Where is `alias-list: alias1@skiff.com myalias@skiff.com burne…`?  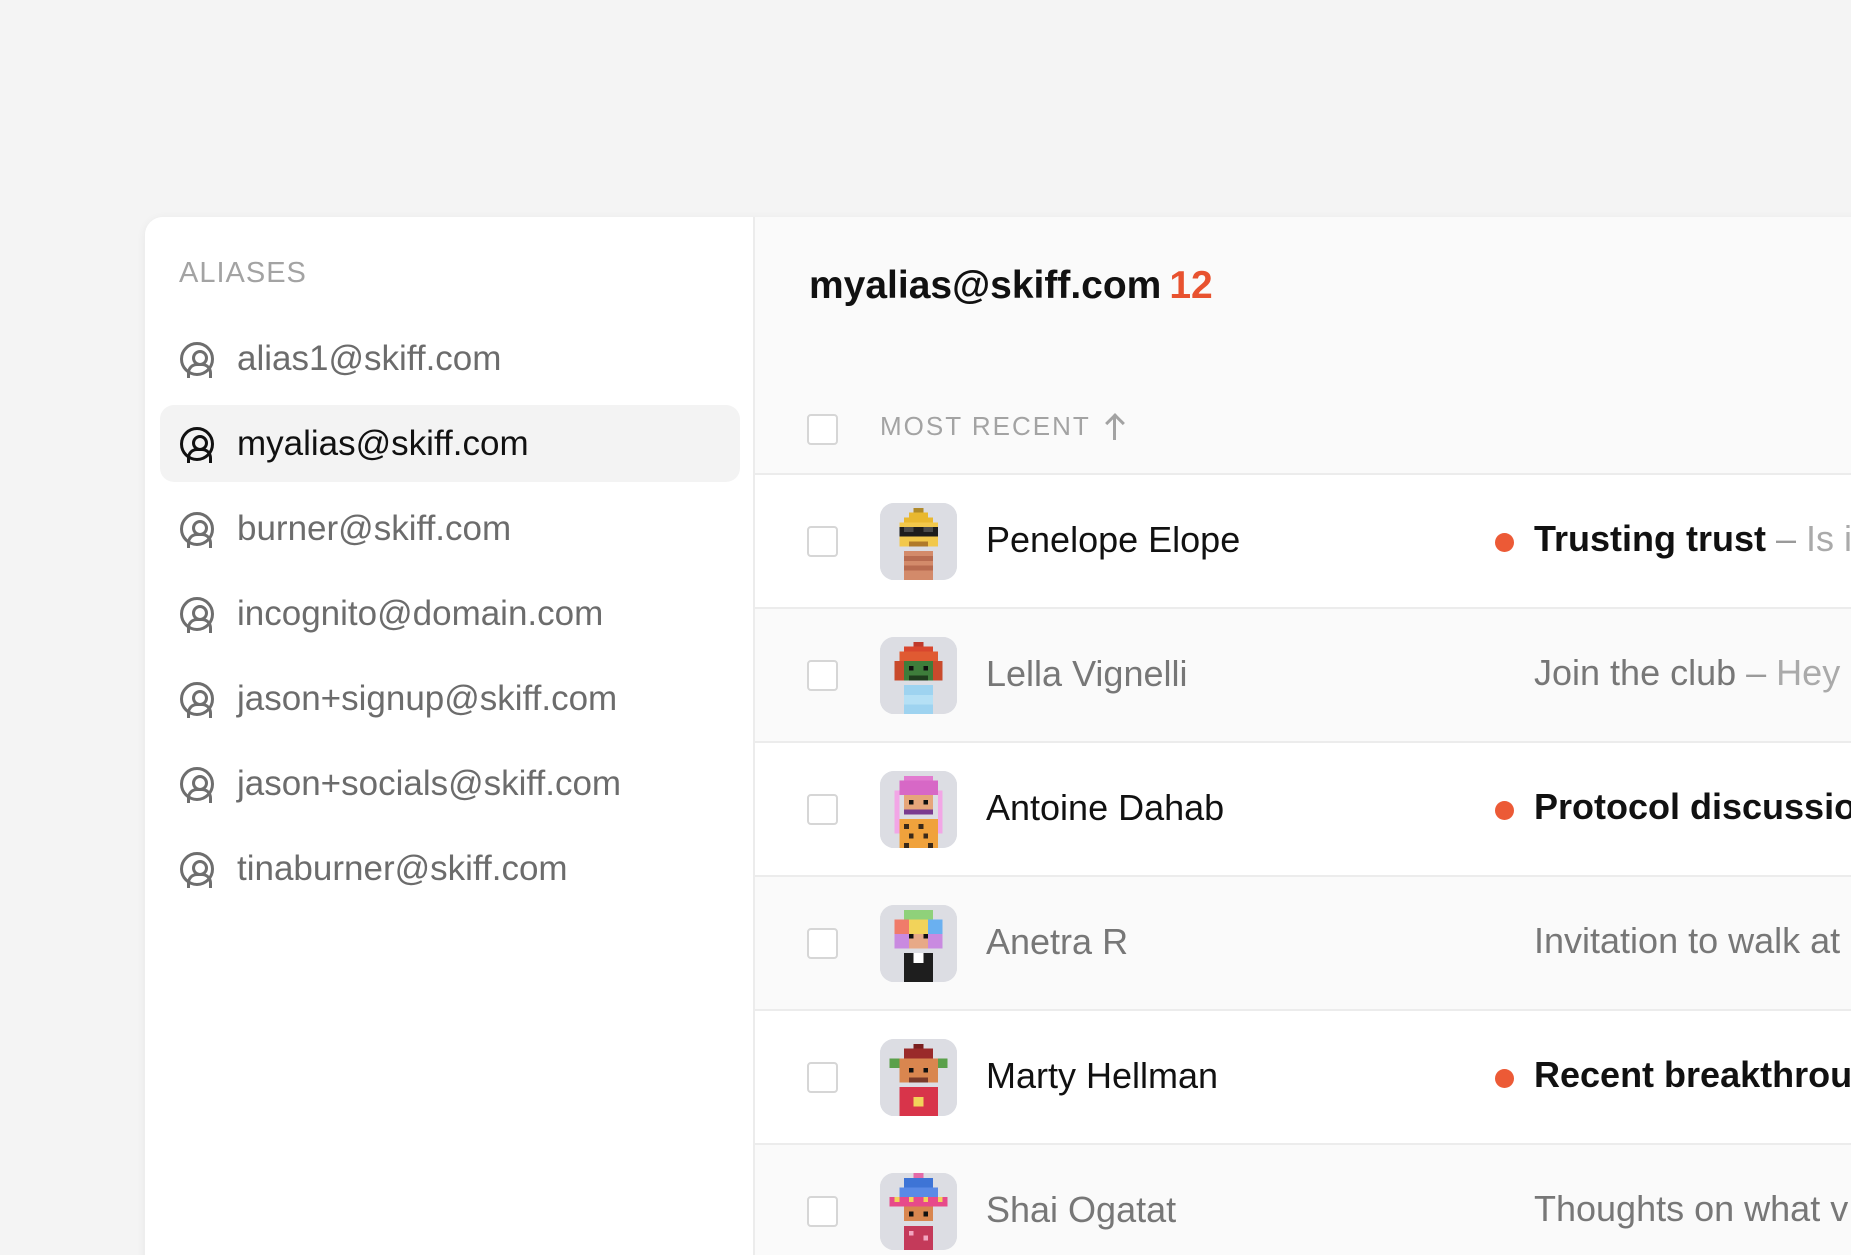 alias-list: alias1@skiff.com myalias@skiff.com burne… is located at coordinates (450, 617).